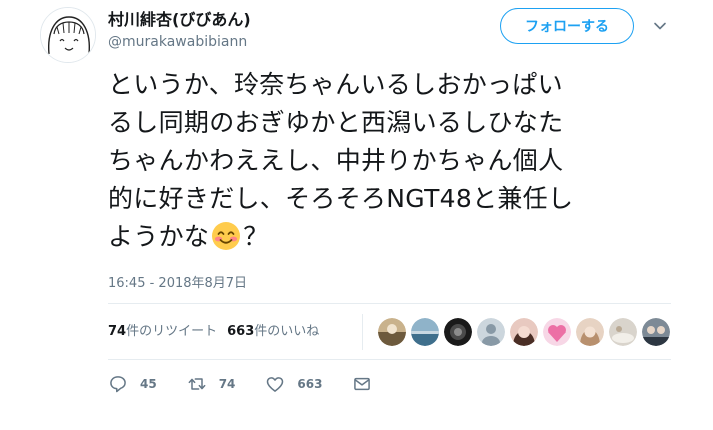  I want to click on likes-label: 件のいいね, so click(287, 331).